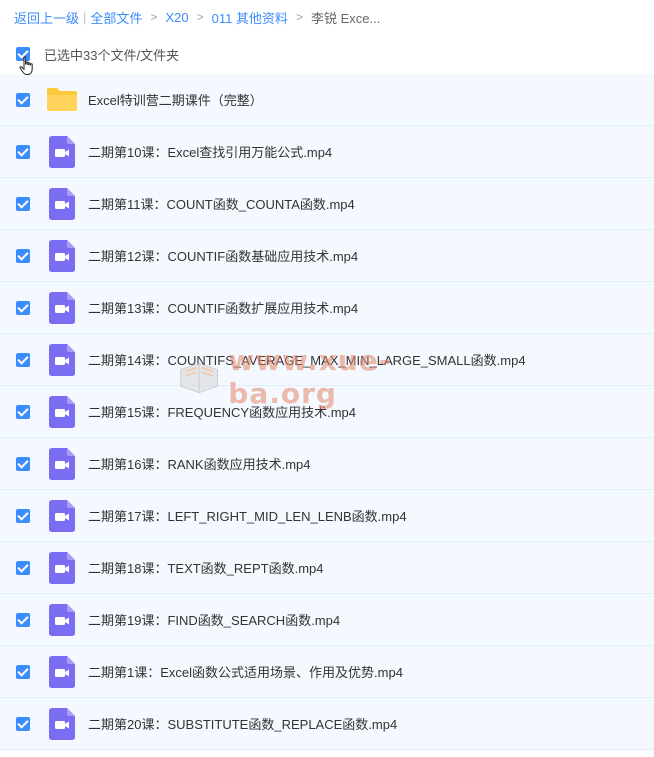  Describe the element at coordinates (46, 17) in the screenshot. I see `breadcrumb-back-link: 返回上一级` at that location.